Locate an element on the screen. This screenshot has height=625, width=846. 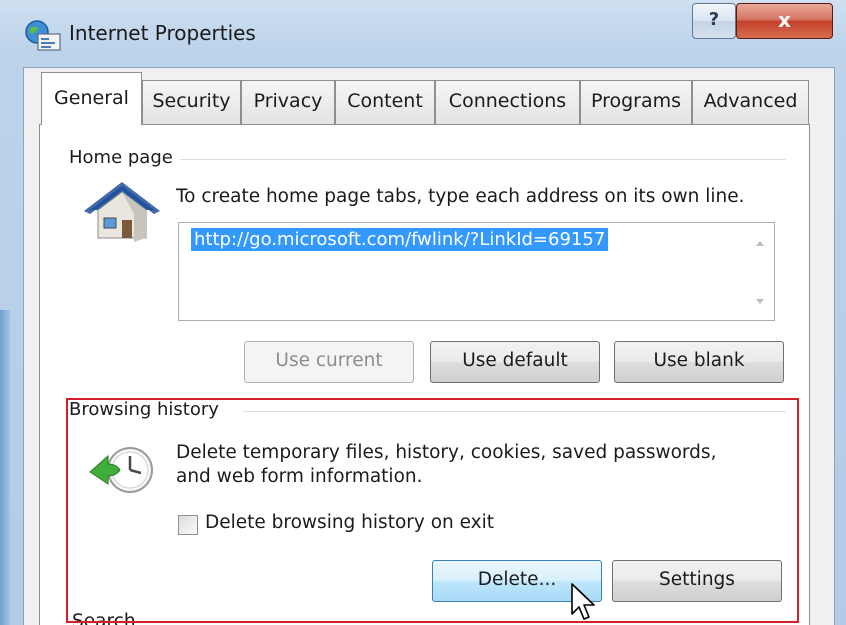
history-clock-icon is located at coordinates (121, 470).